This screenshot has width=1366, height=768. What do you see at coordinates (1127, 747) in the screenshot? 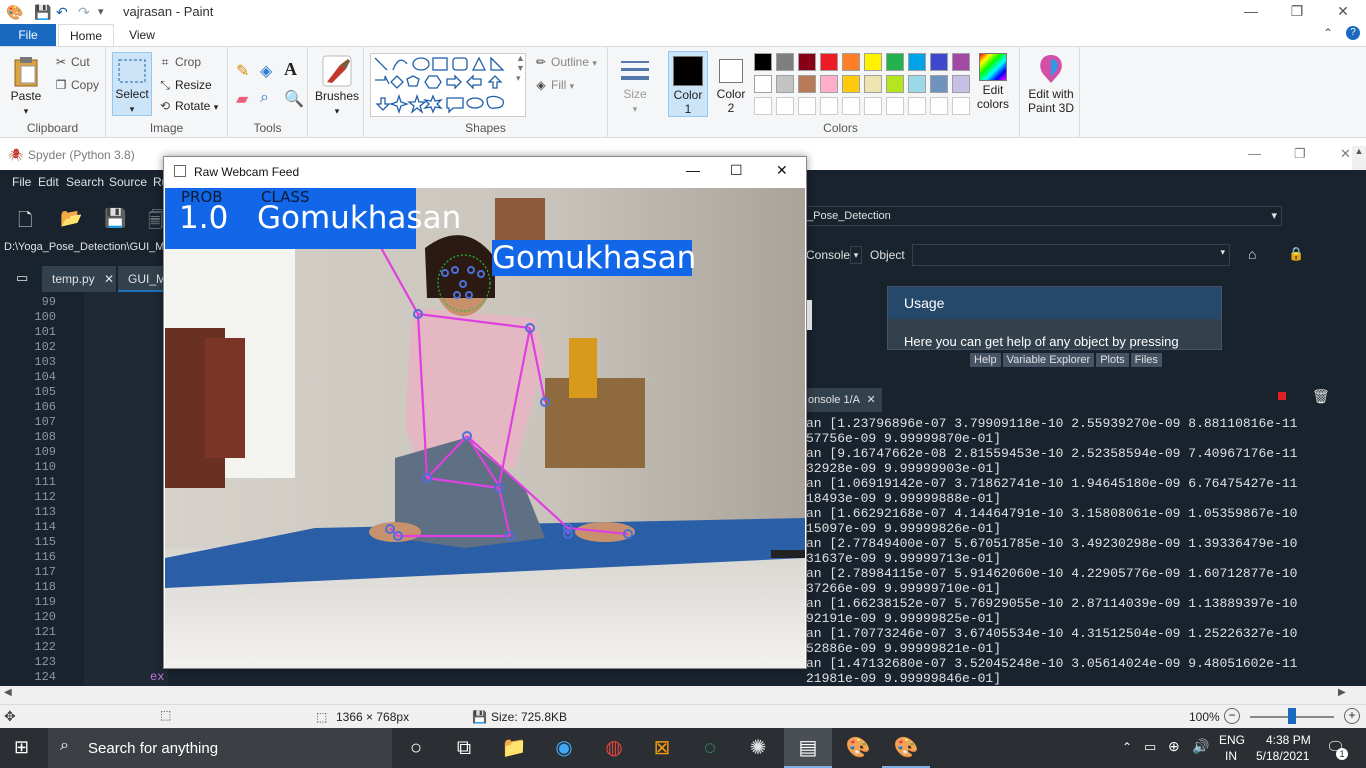
I see `tray-overflow-icon: ⌃` at bounding box center [1127, 747].